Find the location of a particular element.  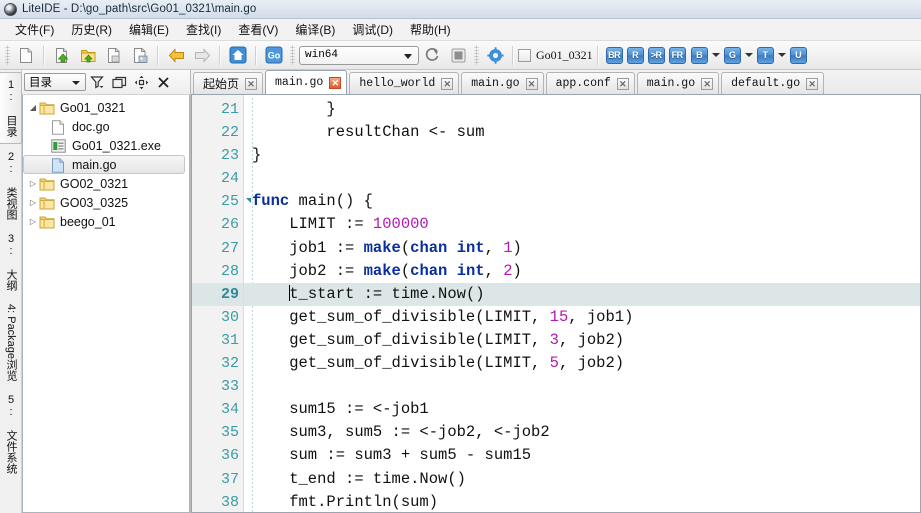

svg-text: Go is located at coordinates (274, 56).